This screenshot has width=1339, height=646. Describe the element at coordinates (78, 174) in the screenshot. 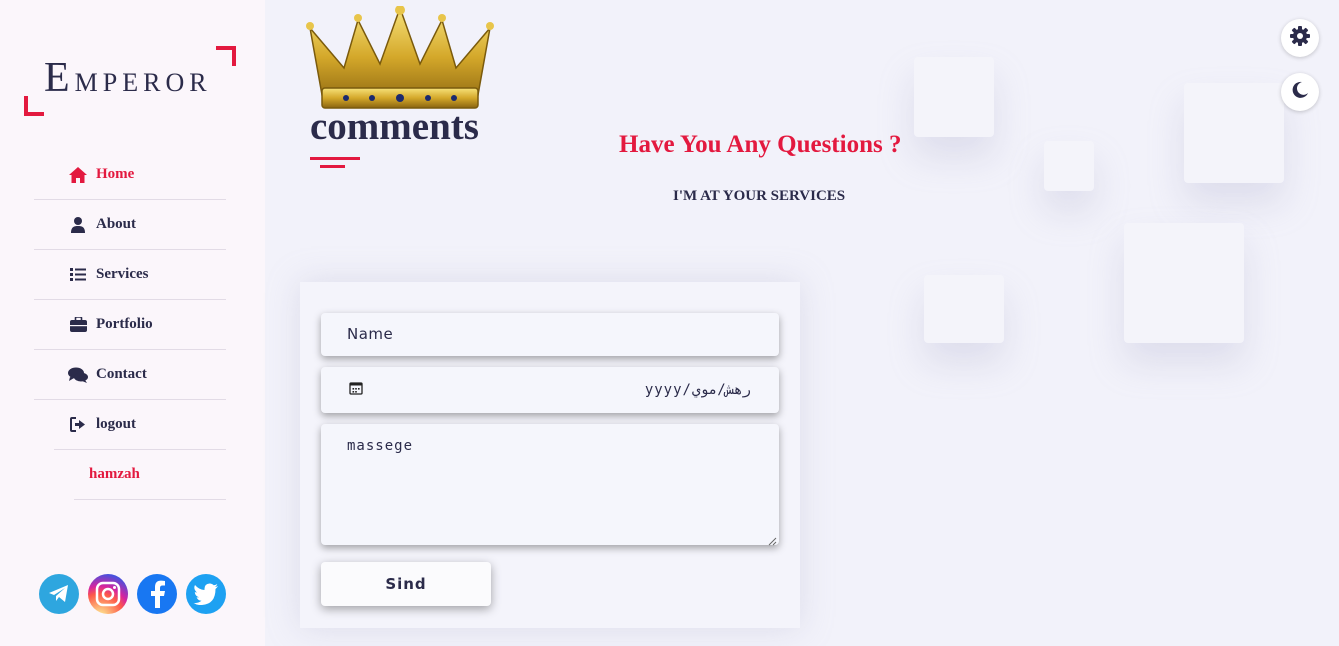

I see `home-icon` at that location.